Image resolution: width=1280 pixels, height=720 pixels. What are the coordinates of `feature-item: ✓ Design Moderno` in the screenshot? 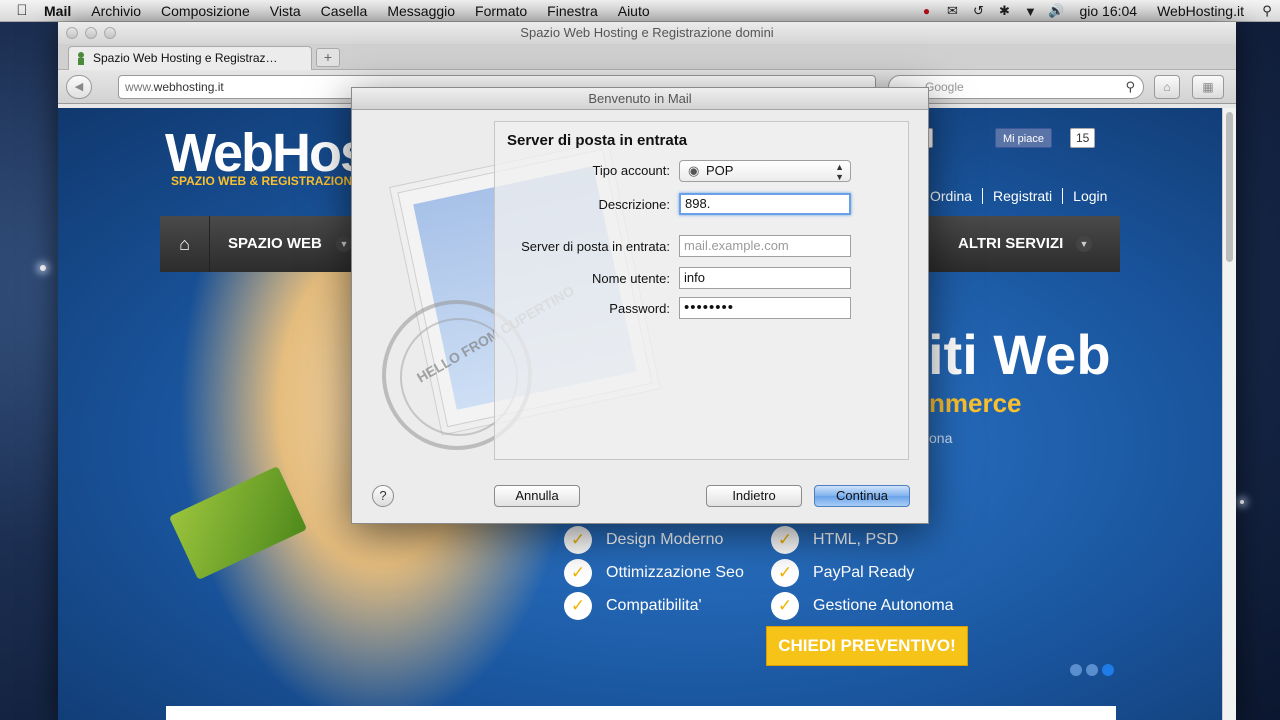 It's located at (643, 540).